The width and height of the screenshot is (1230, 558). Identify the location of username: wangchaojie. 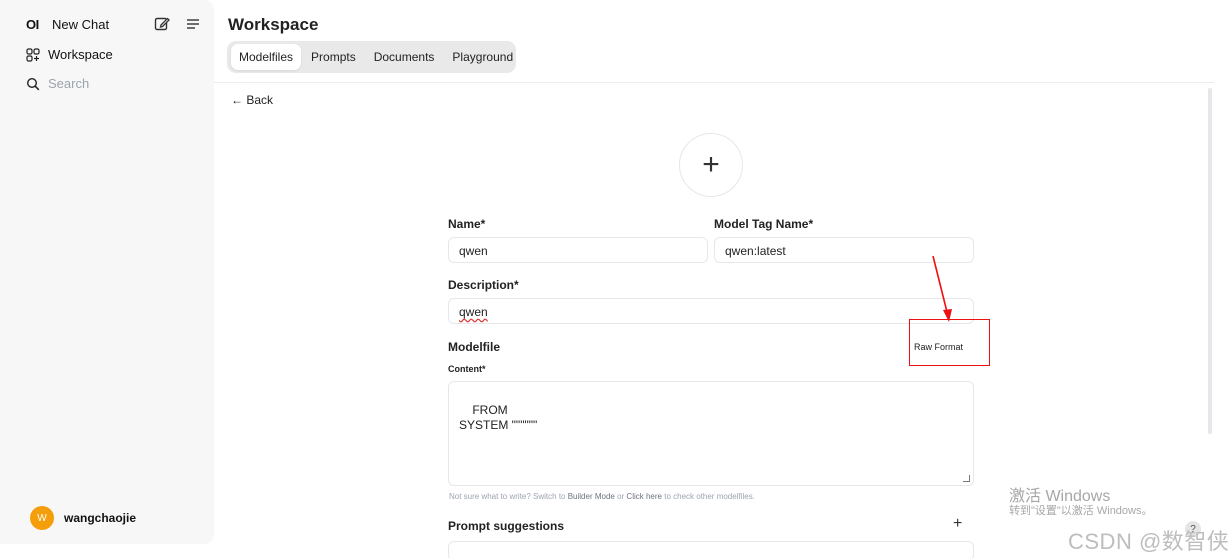
(100, 518).